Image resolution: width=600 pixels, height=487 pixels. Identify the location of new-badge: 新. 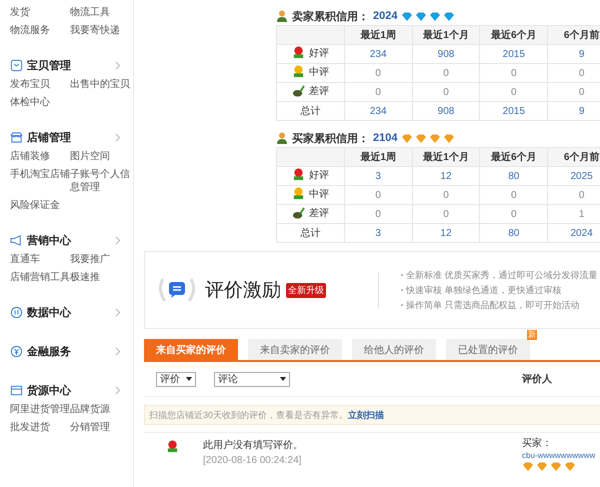
(532, 335).